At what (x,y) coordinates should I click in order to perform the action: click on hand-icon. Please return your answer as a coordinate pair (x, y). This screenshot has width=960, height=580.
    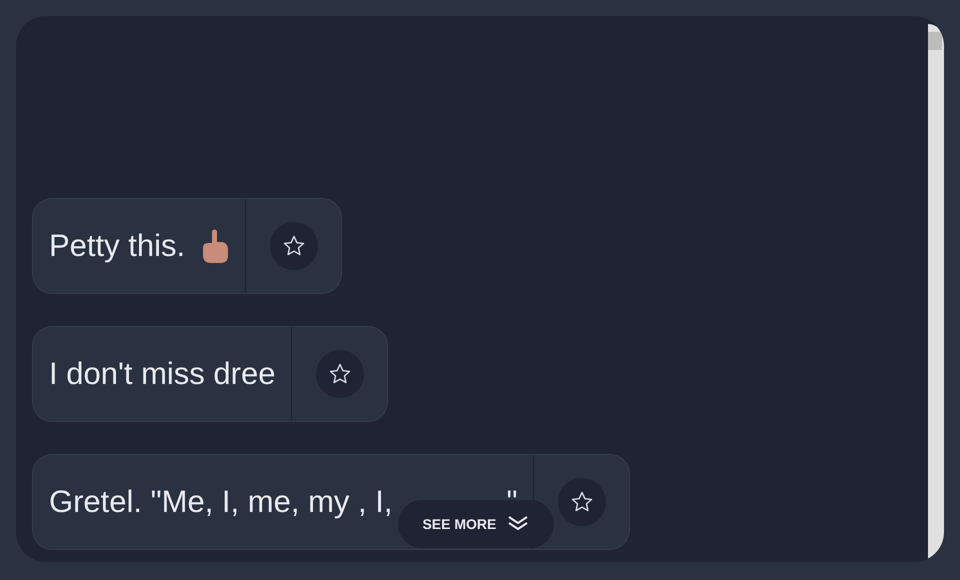
    Looking at the image, I should click on (215, 246).